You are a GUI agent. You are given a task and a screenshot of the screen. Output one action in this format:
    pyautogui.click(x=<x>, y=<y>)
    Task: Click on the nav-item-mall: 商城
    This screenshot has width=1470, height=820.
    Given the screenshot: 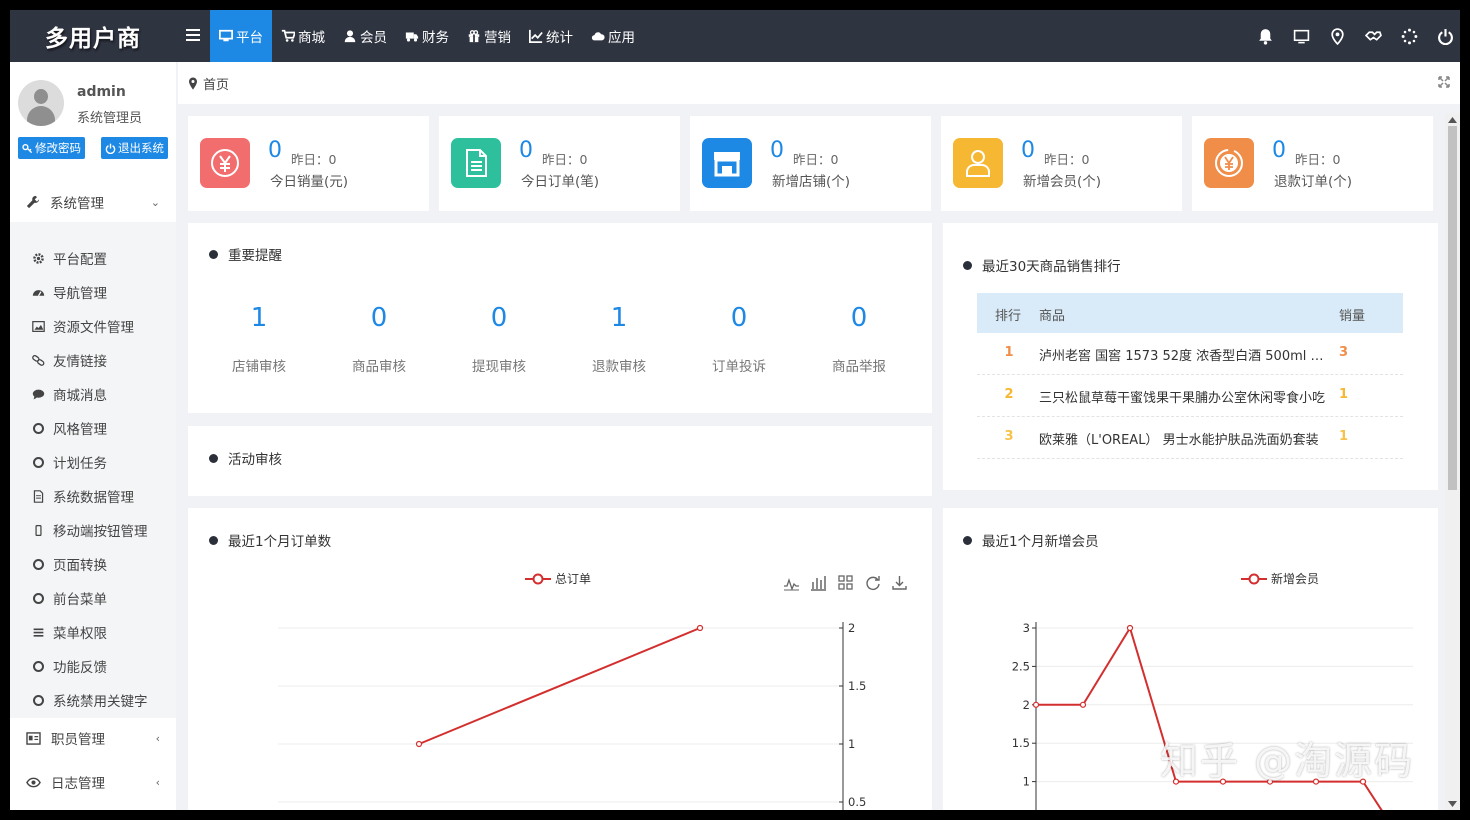 What is the action you would take?
    pyautogui.click(x=303, y=36)
    